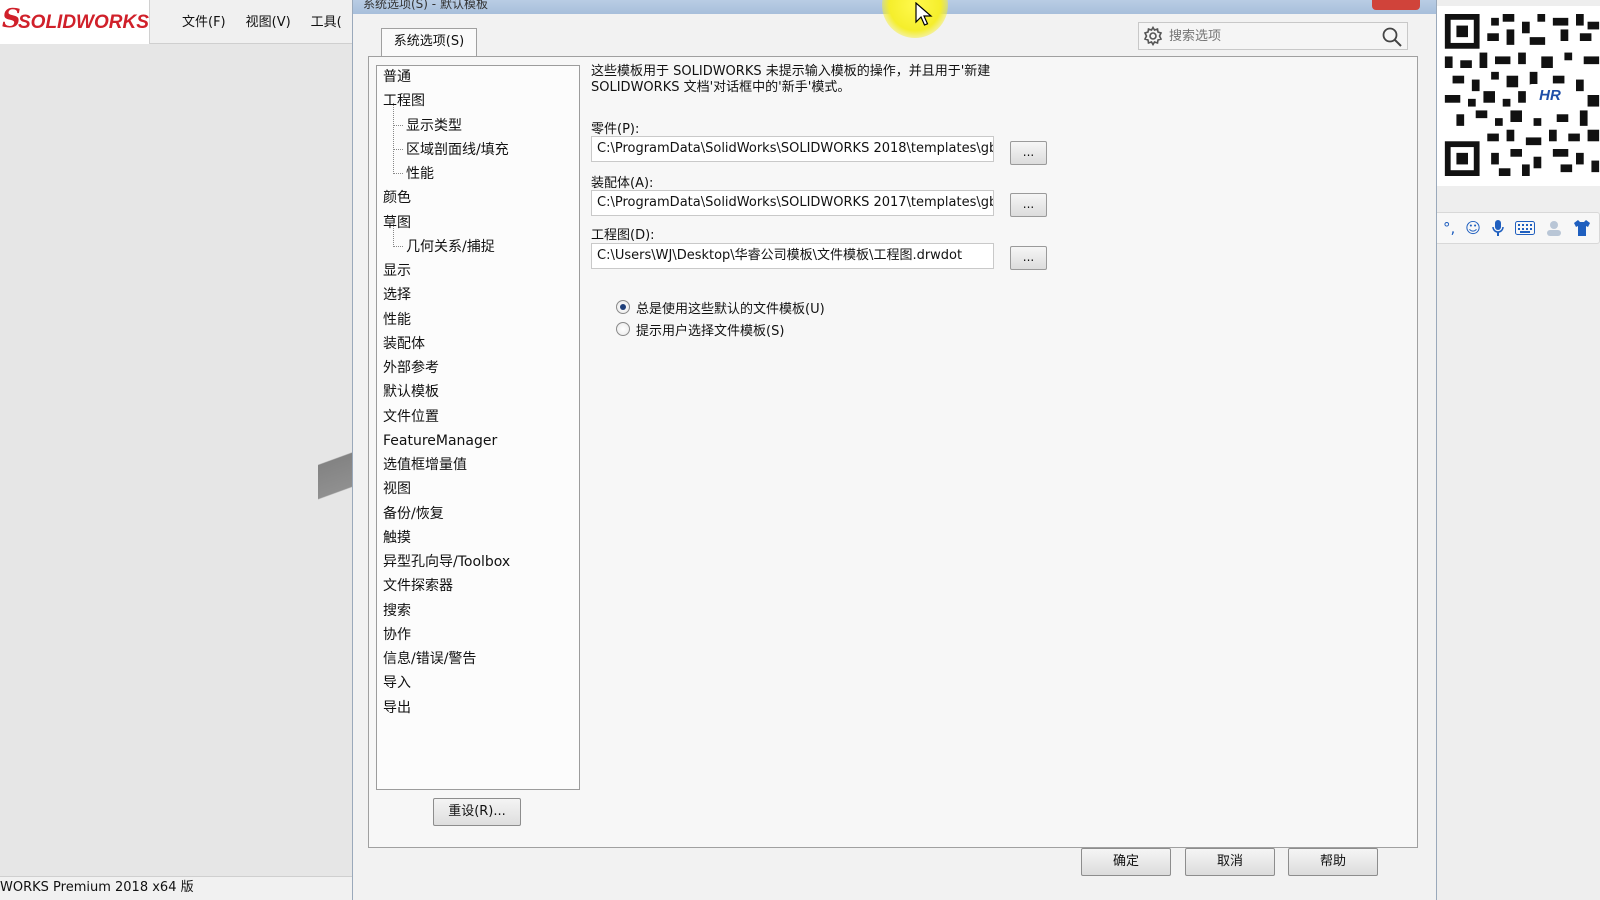  Describe the element at coordinates (411, 368) in the screenshot. I see `tree-item: 外部参考` at that location.